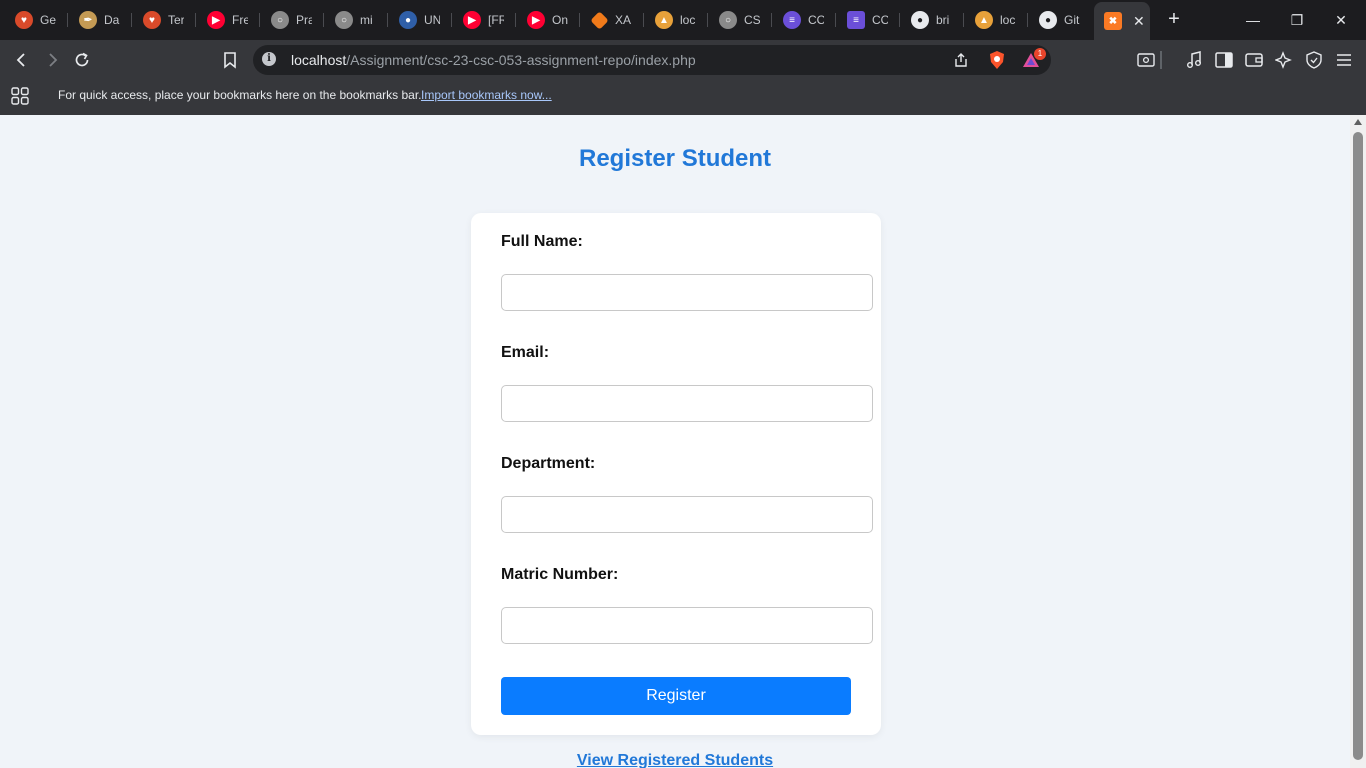 The width and height of the screenshot is (1366, 768). What do you see at coordinates (687, 292) in the screenshot?
I see `full-name-input` at bounding box center [687, 292].